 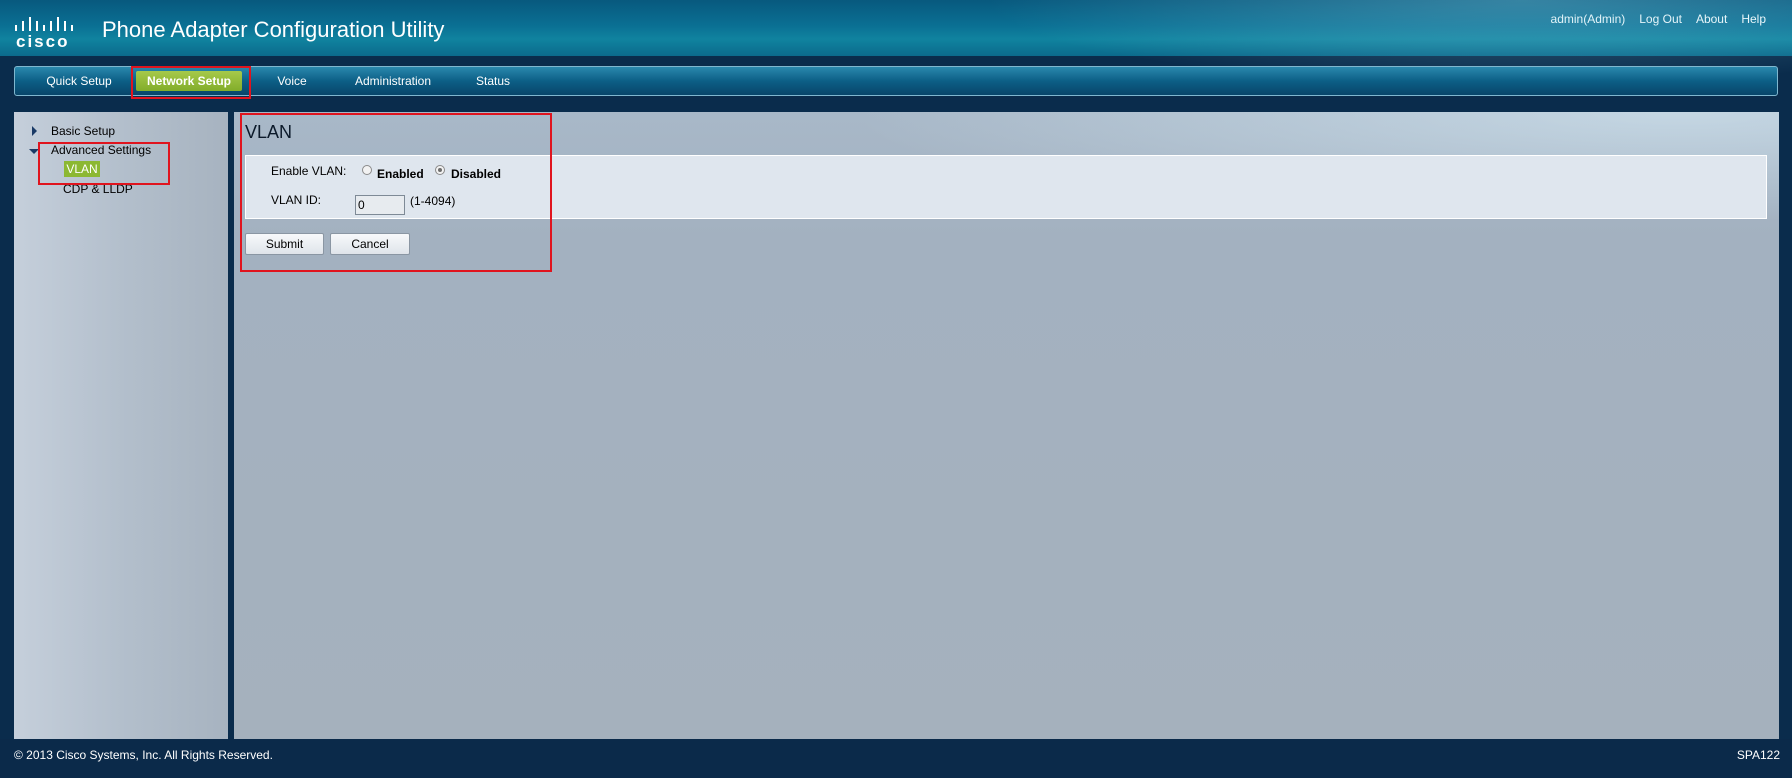 What do you see at coordinates (367, 170) in the screenshot?
I see `enabled-radio` at bounding box center [367, 170].